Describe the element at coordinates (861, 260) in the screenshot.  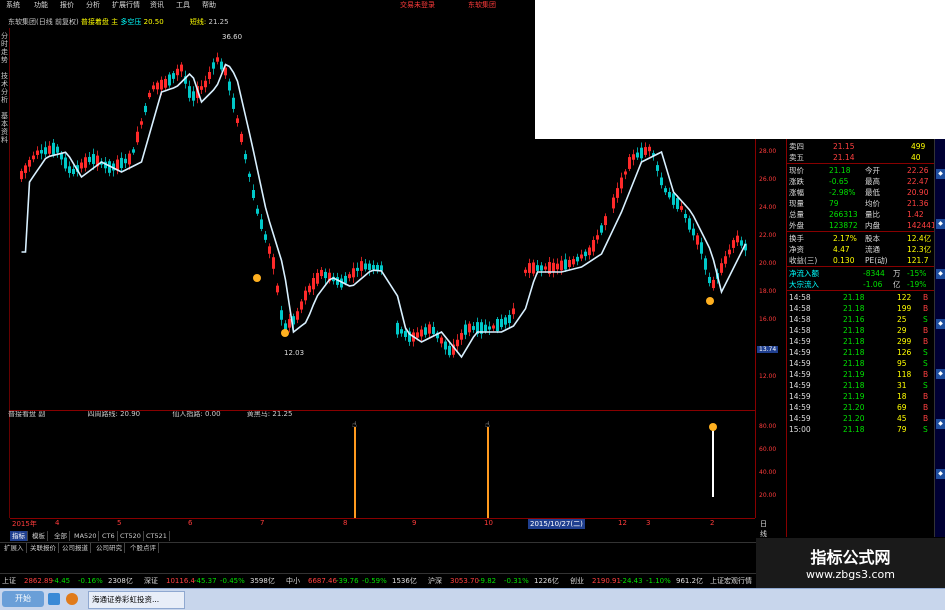
I see `quote-row: 收益(三) 0.130 PE(动) 121.7` at that location.